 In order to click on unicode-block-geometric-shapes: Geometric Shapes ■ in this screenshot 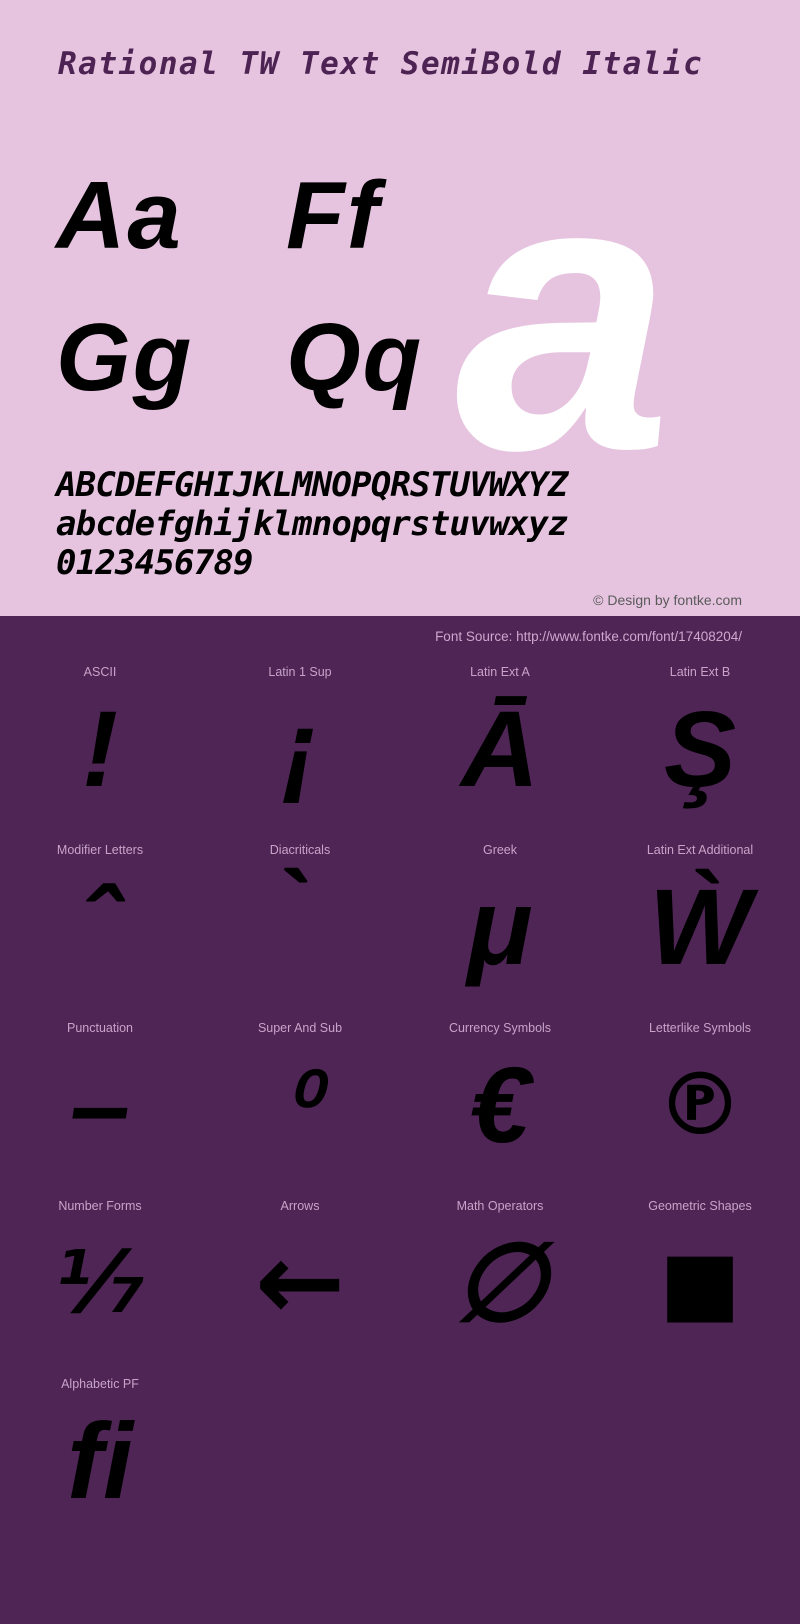, I will do `click(700, 1279)`.